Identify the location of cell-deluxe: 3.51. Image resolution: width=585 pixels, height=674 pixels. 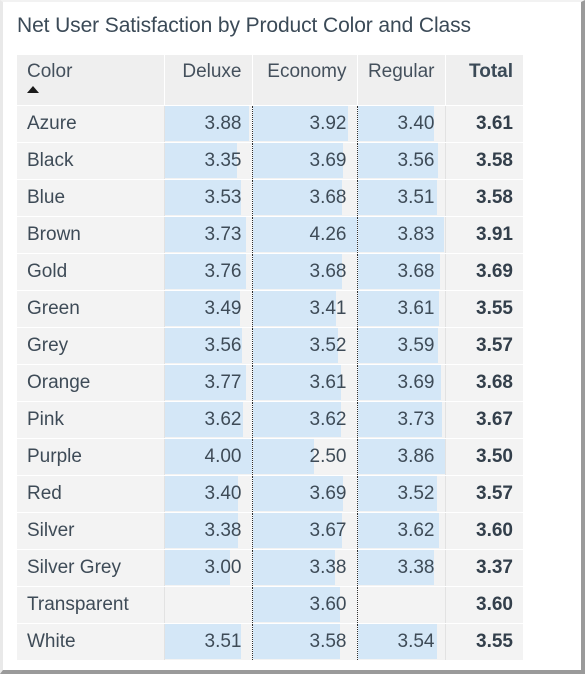
(207, 642).